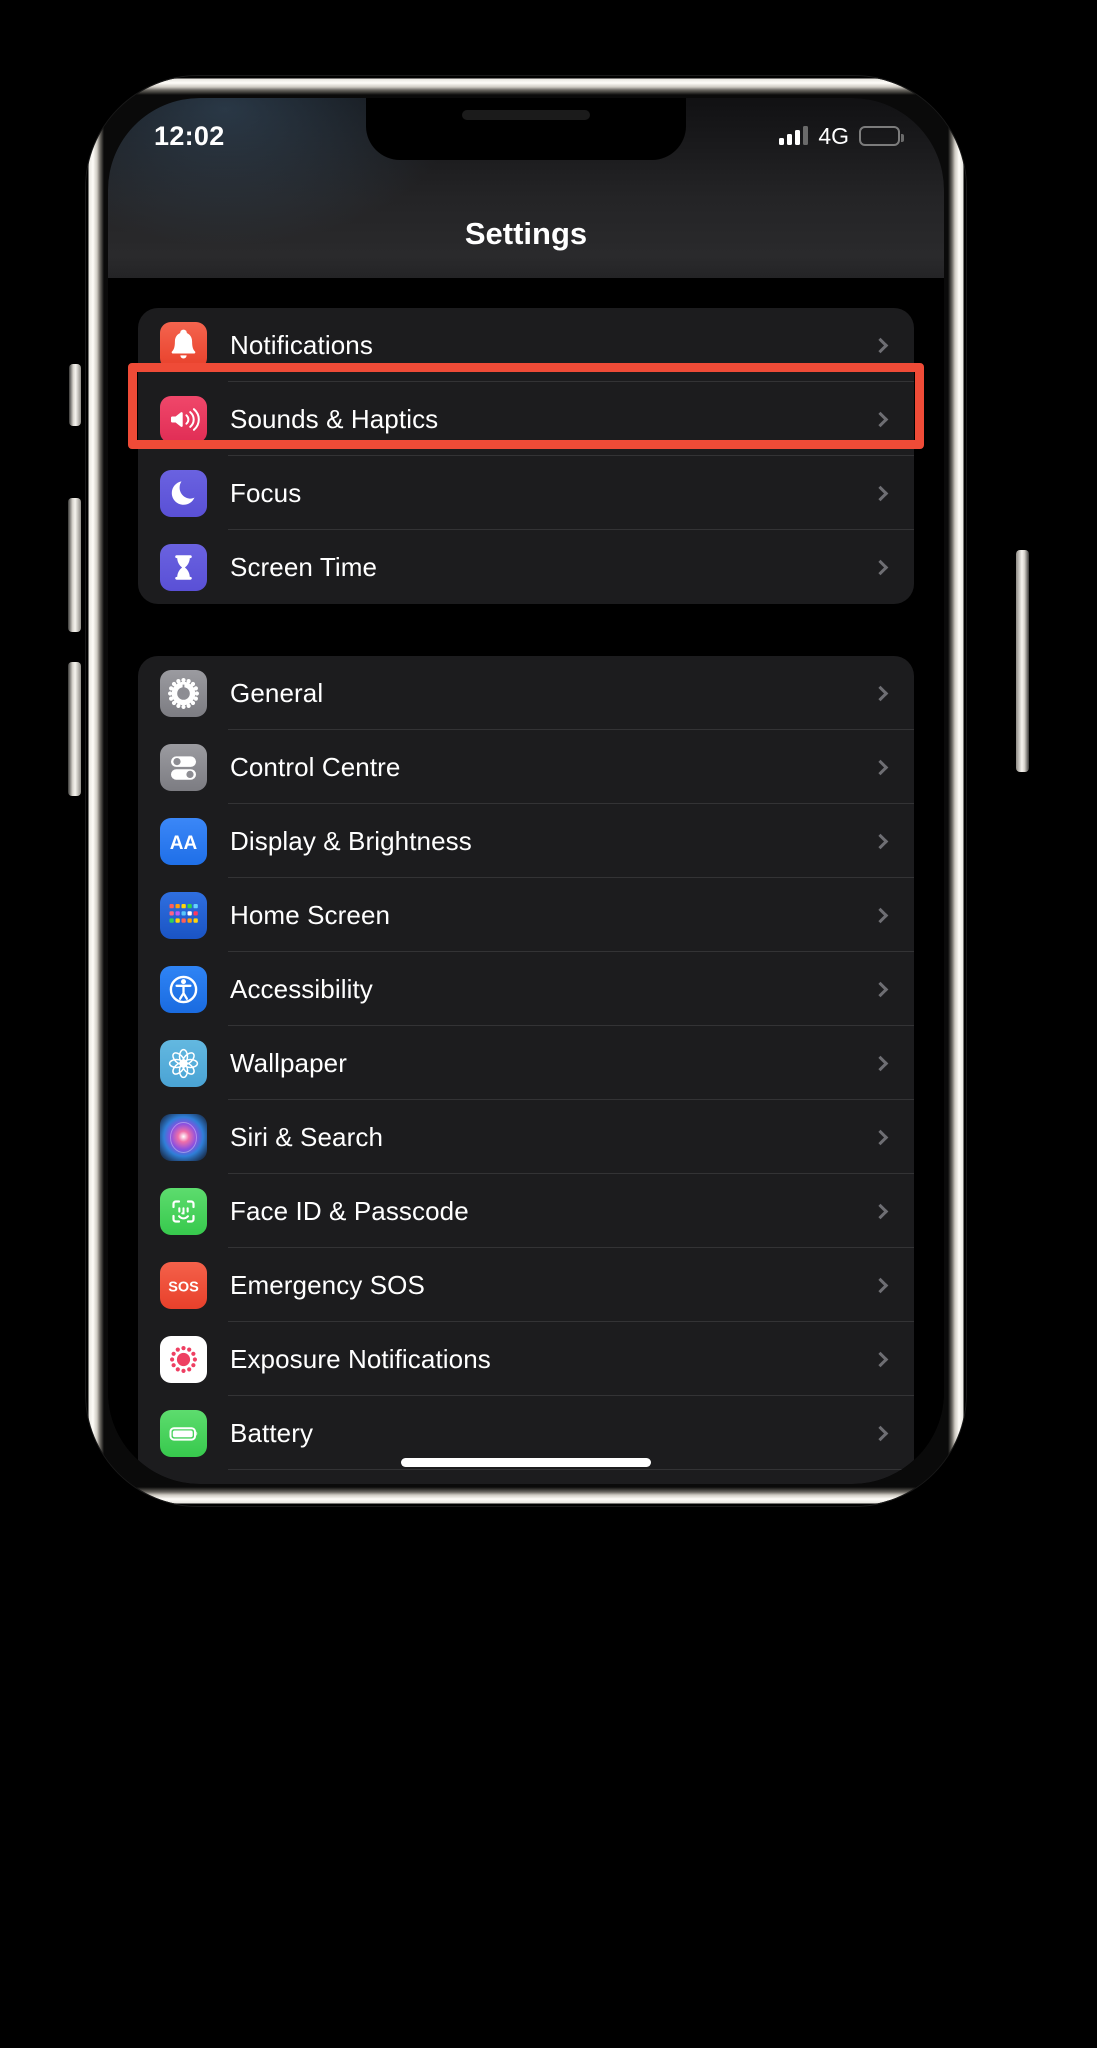  I want to click on settings-row-privacy: Privacy, so click(526, 1477).